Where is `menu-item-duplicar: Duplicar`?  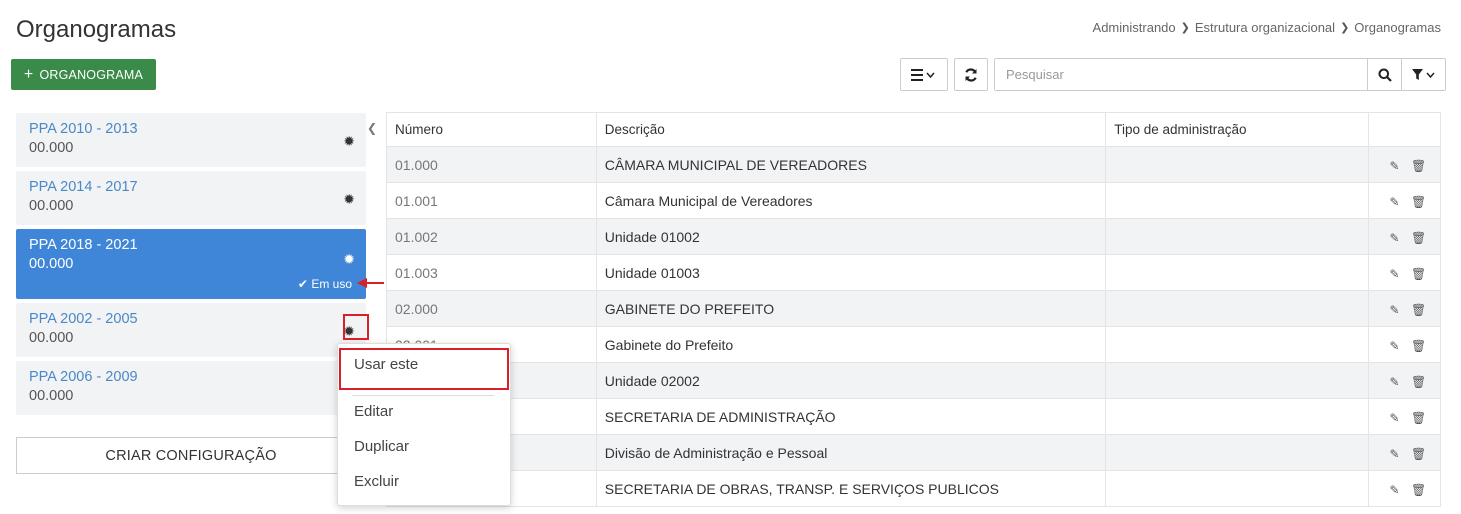 menu-item-duplicar: Duplicar is located at coordinates (381, 446).